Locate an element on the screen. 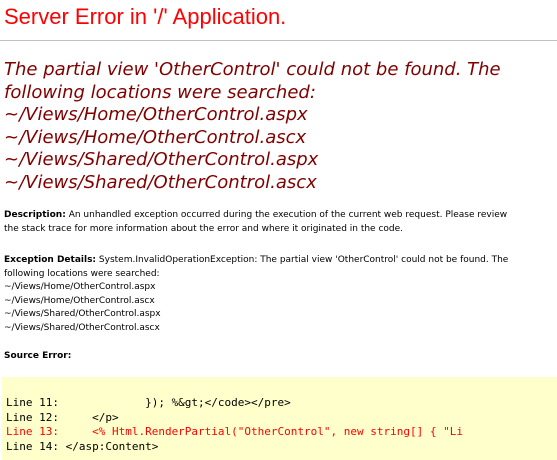  error-message-line: following locations were searched: is located at coordinates (160, 92).